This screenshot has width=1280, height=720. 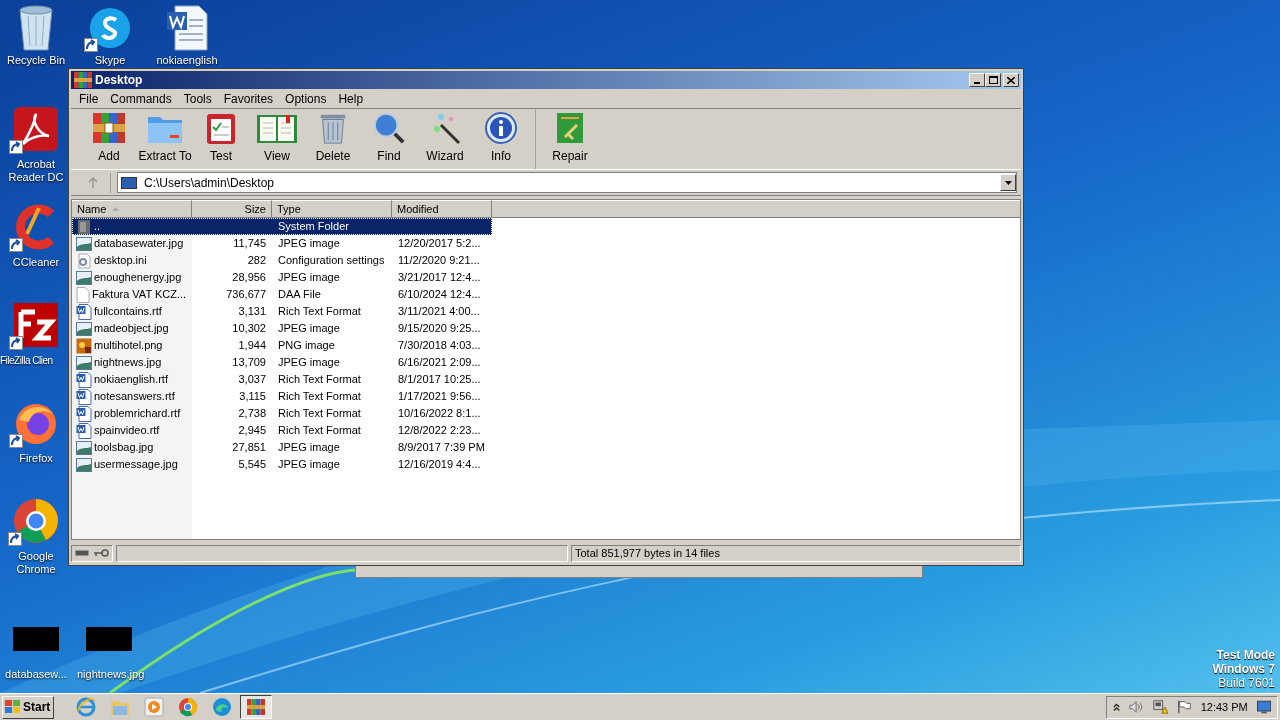 I want to click on file-size: 13,709, so click(x=249, y=362).